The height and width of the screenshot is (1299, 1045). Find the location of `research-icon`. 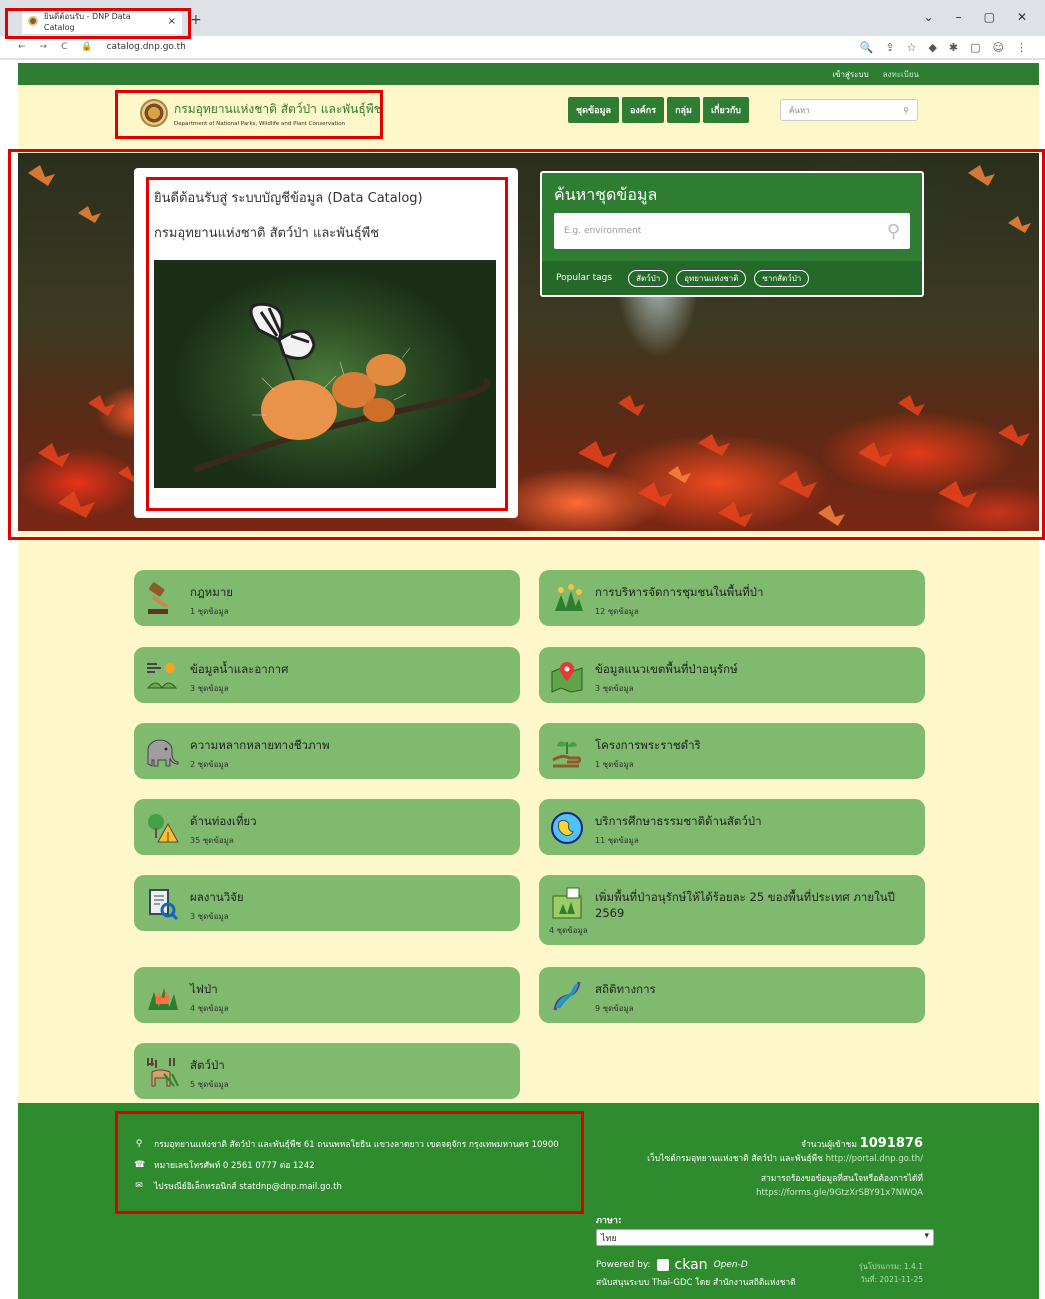

research-icon is located at coordinates (164, 905).